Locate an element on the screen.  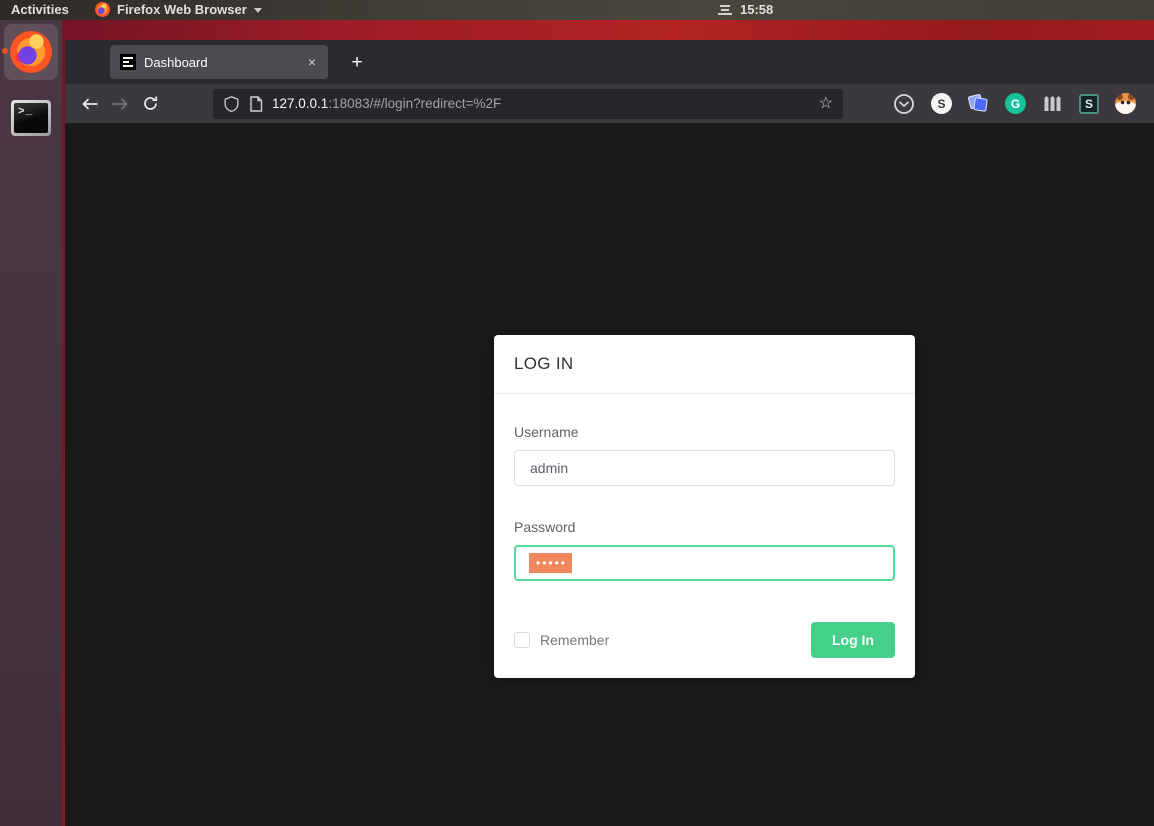
dock: >_ is located at coordinates (31, 423).